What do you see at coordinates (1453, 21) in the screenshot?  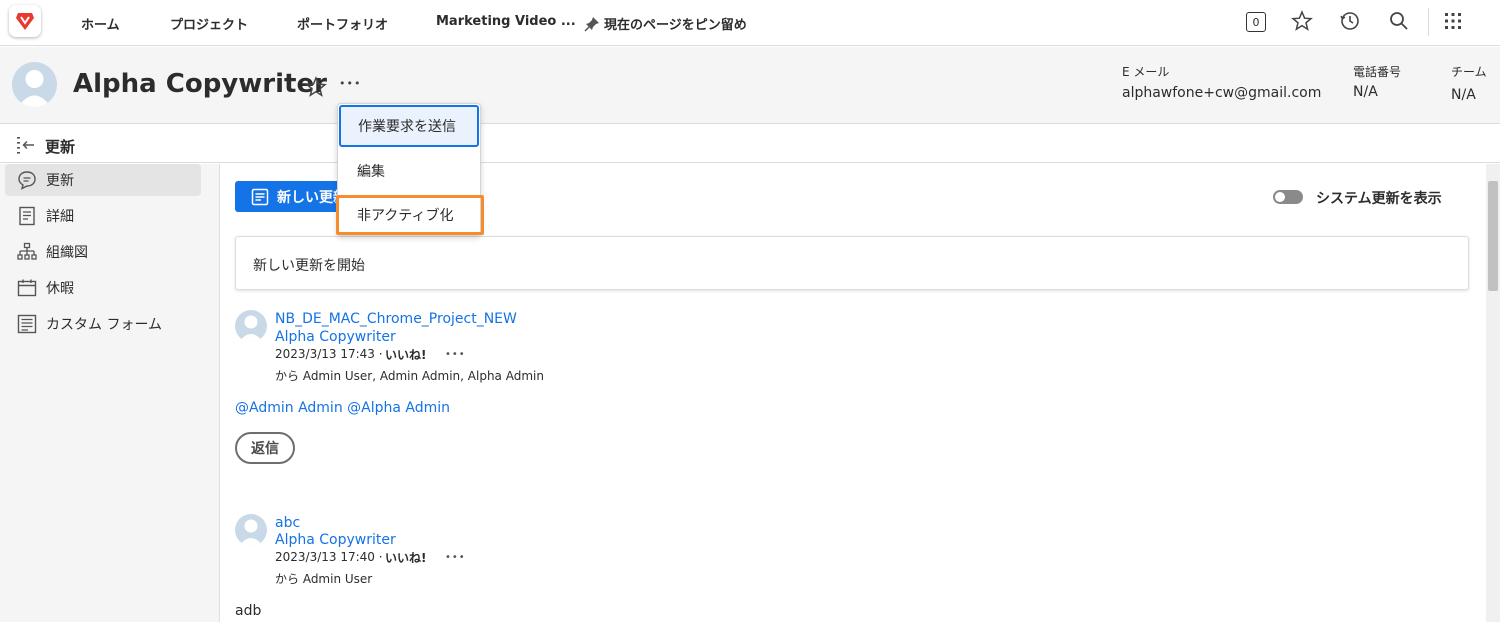 I see `app-launcher-grid-icon` at bounding box center [1453, 21].